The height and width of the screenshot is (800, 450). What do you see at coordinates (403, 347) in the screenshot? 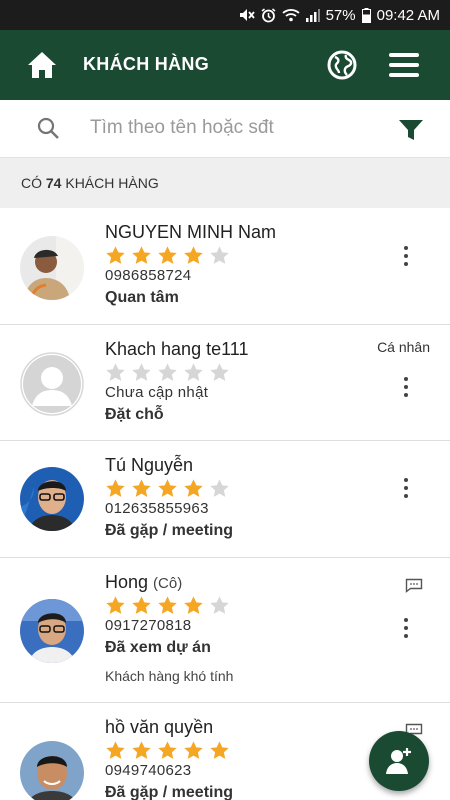
I see `customer-type-tag: Cá nhân` at bounding box center [403, 347].